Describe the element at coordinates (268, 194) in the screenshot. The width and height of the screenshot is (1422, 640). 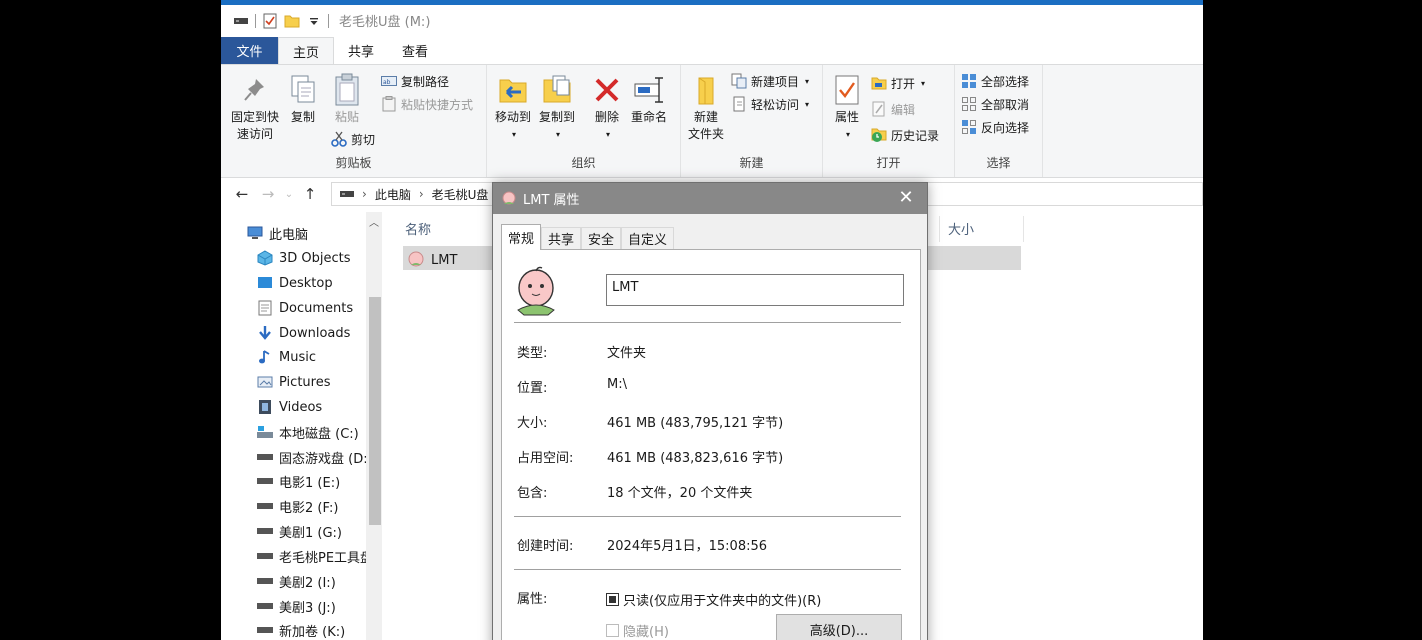
I see `forward-arrow-icon: →` at that location.